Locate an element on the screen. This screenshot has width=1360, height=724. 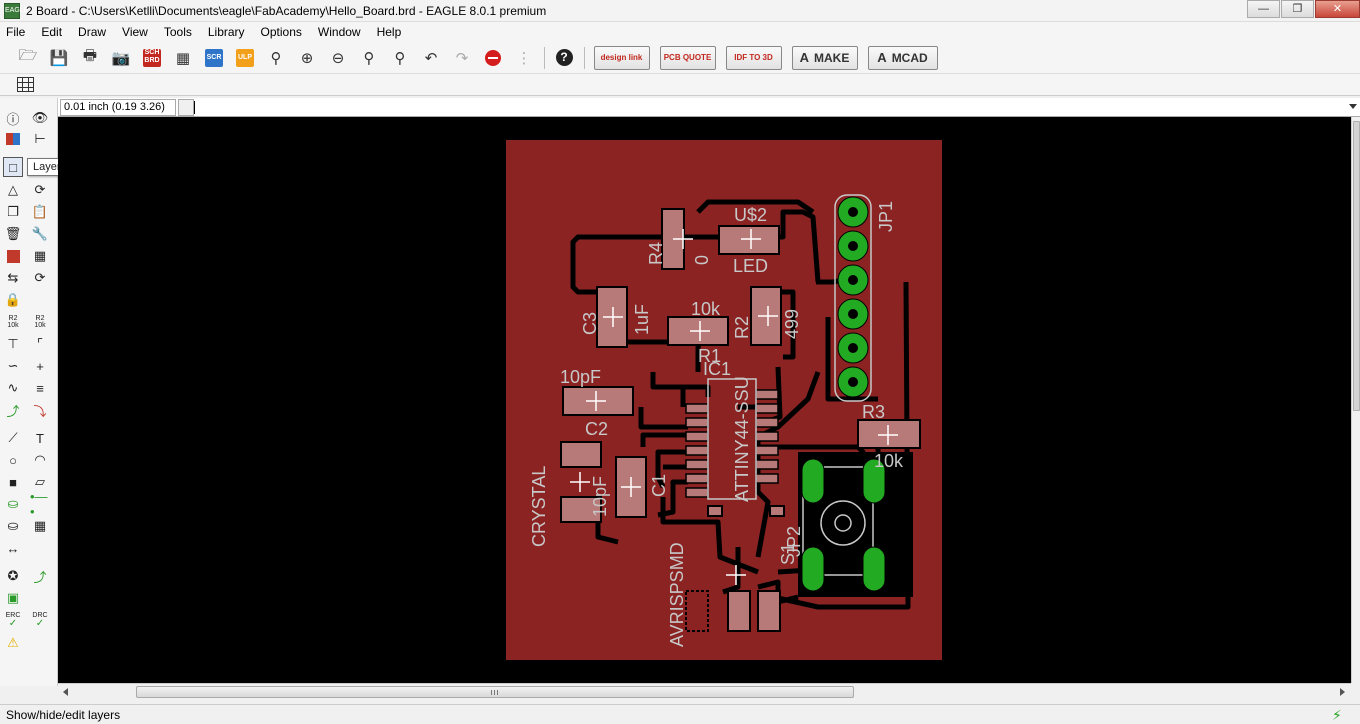
sch-brd-switch-button: SCH BRD is located at coordinates (152, 58).